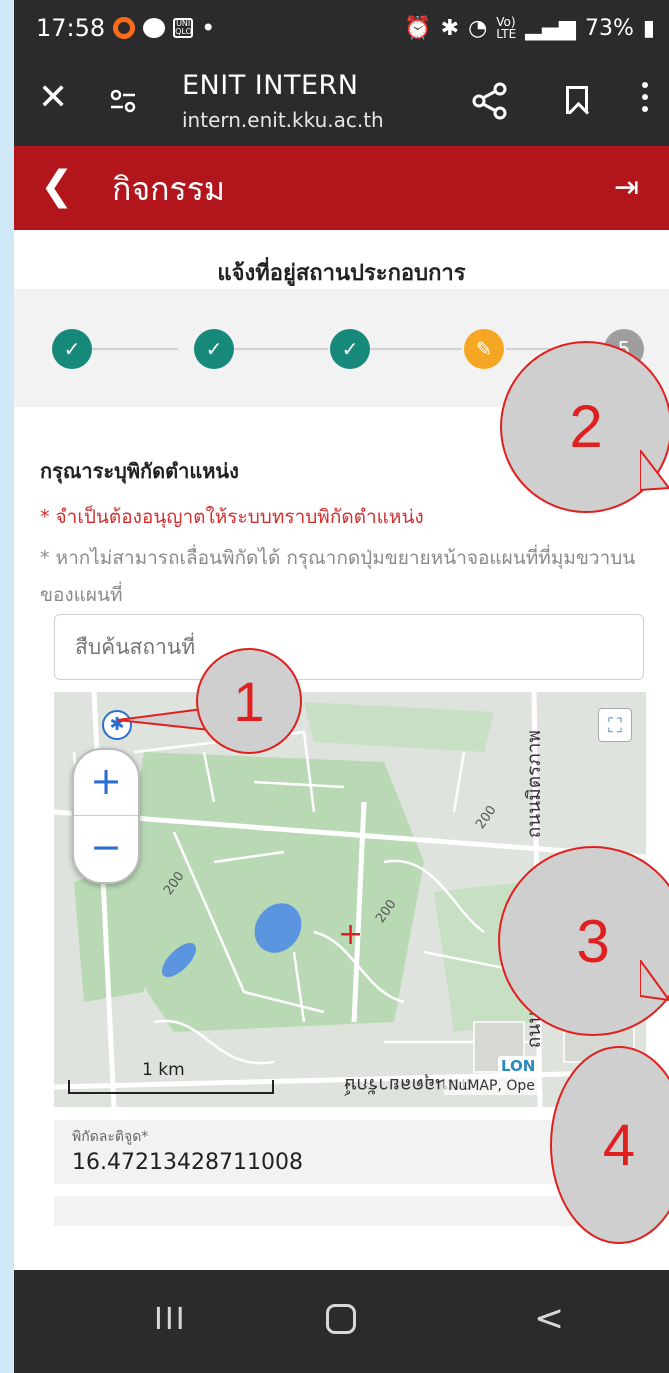 The image size is (669, 1373). Describe the element at coordinates (106, 783) in the screenshot. I see `zoom-in-button: +` at that location.